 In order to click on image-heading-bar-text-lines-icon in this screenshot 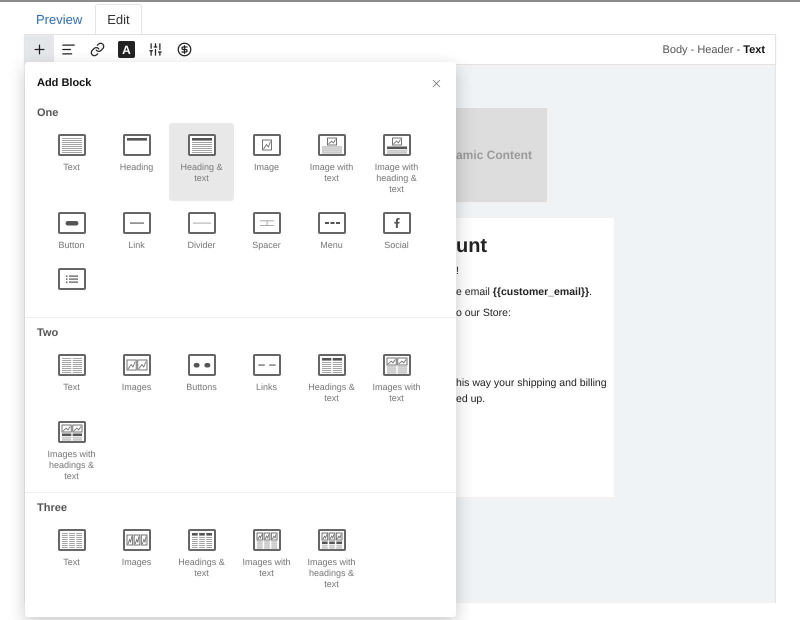, I will do `click(396, 145)`.